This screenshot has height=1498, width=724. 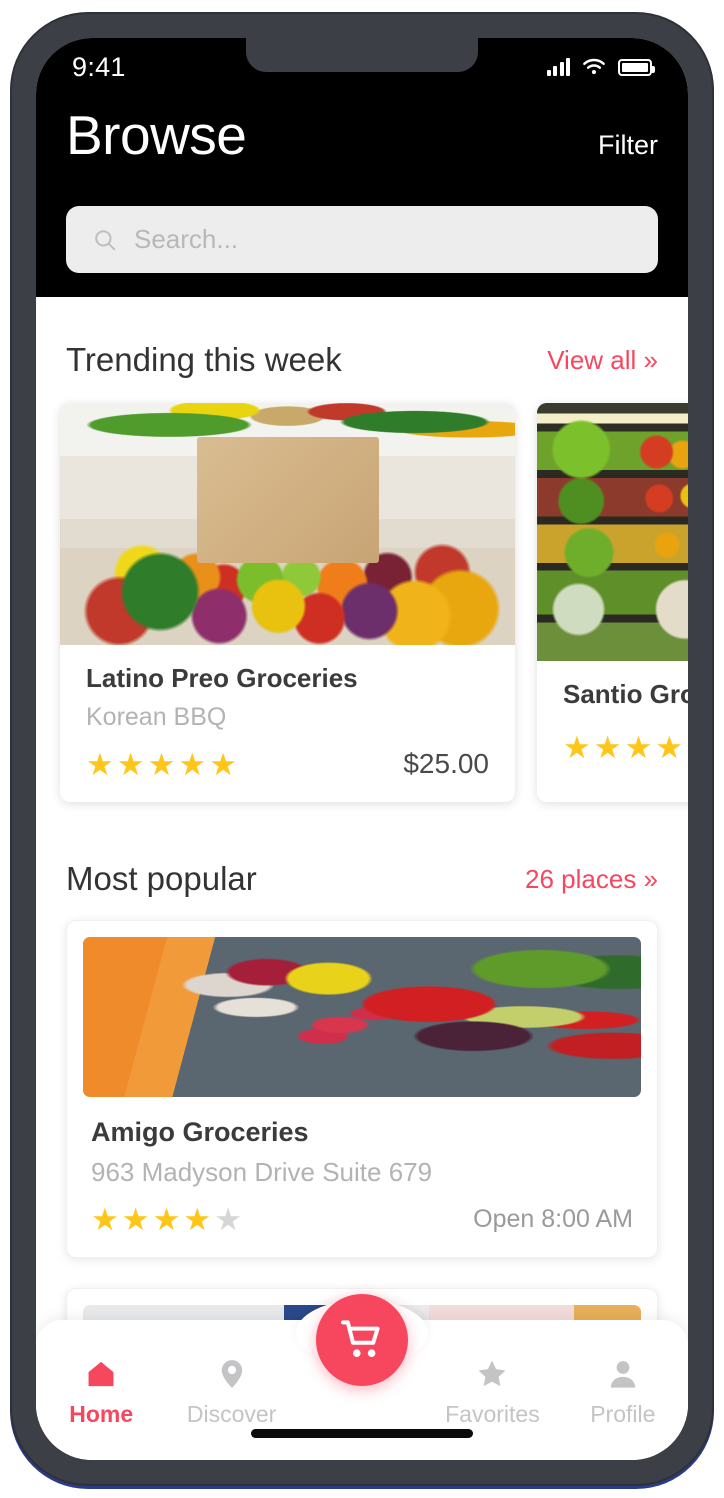 I want to click on filter-button: Filter, so click(x=628, y=145).